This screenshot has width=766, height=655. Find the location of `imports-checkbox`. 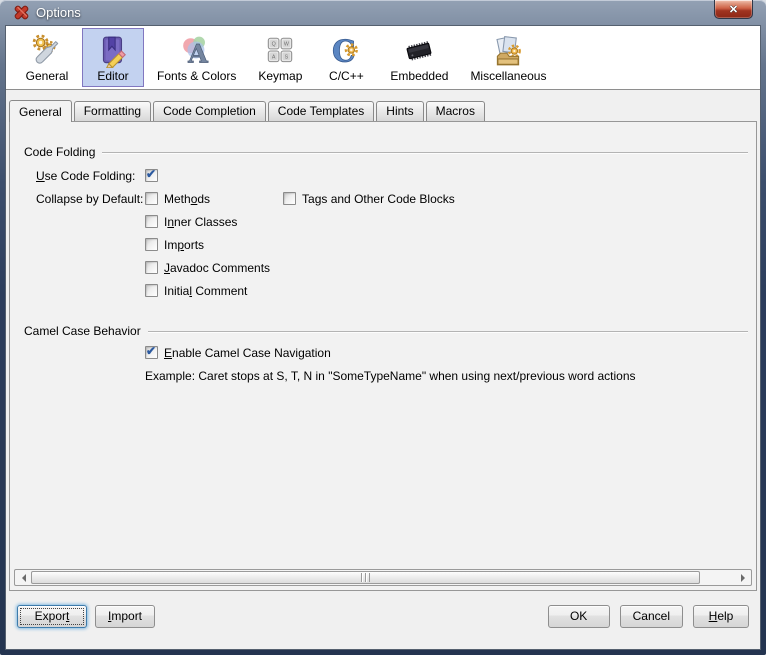

imports-checkbox is located at coordinates (151, 244).